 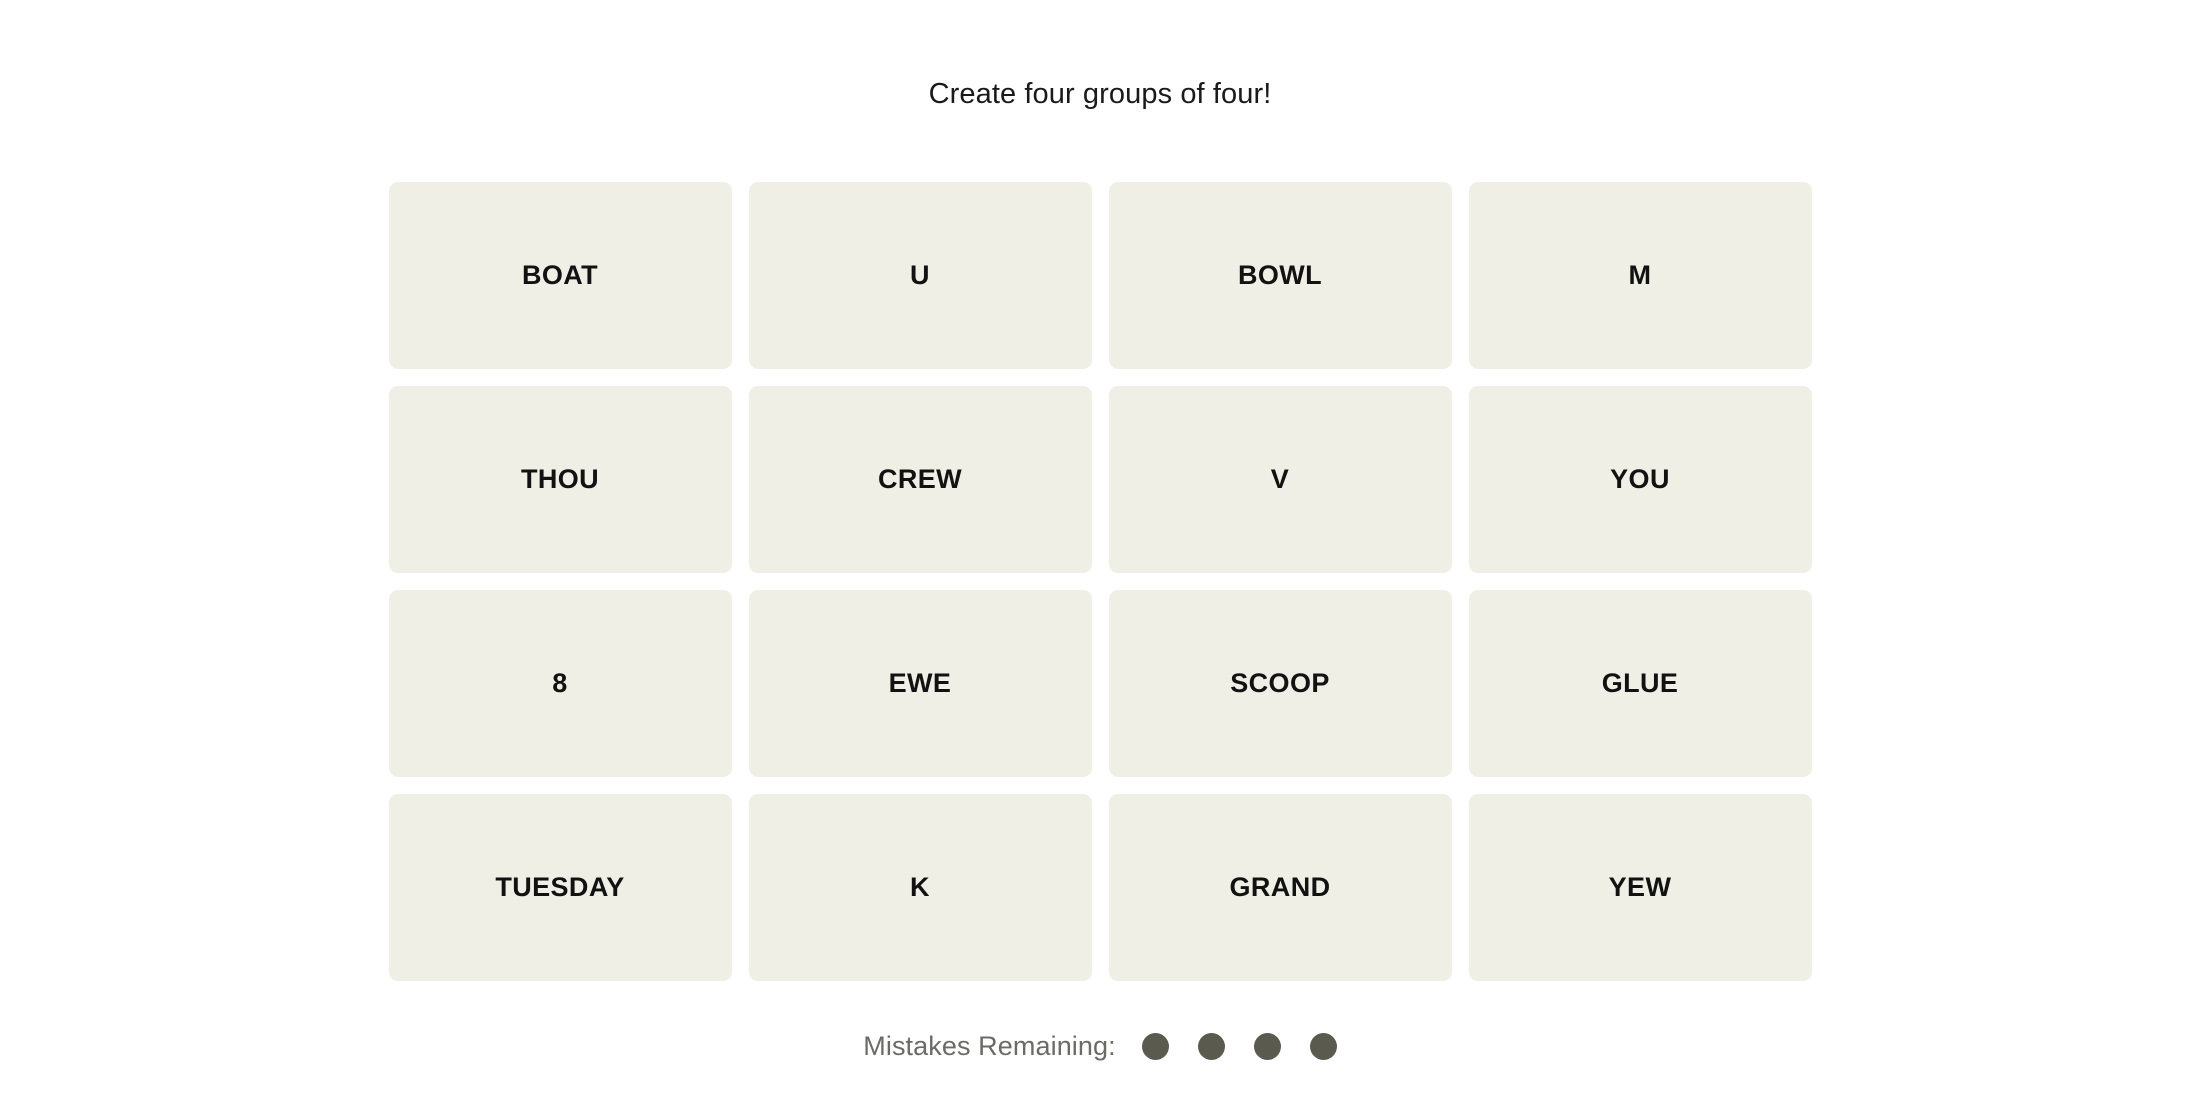 I want to click on word-tile-label: CREW, so click(x=920, y=479).